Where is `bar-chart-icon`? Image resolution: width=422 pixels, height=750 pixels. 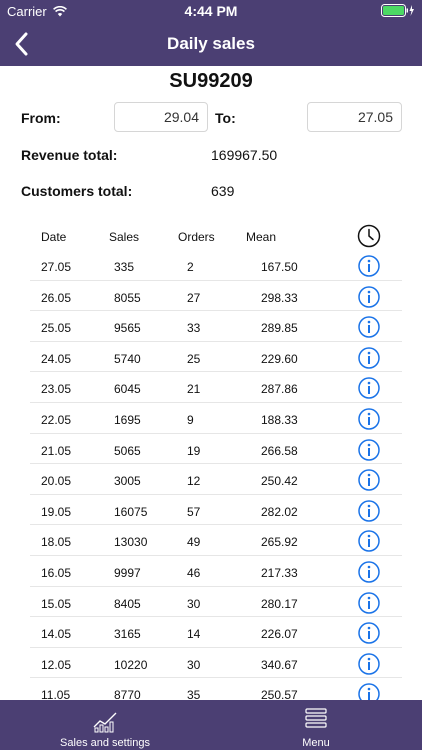 bar-chart-icon is located at coordinates (105, 723).